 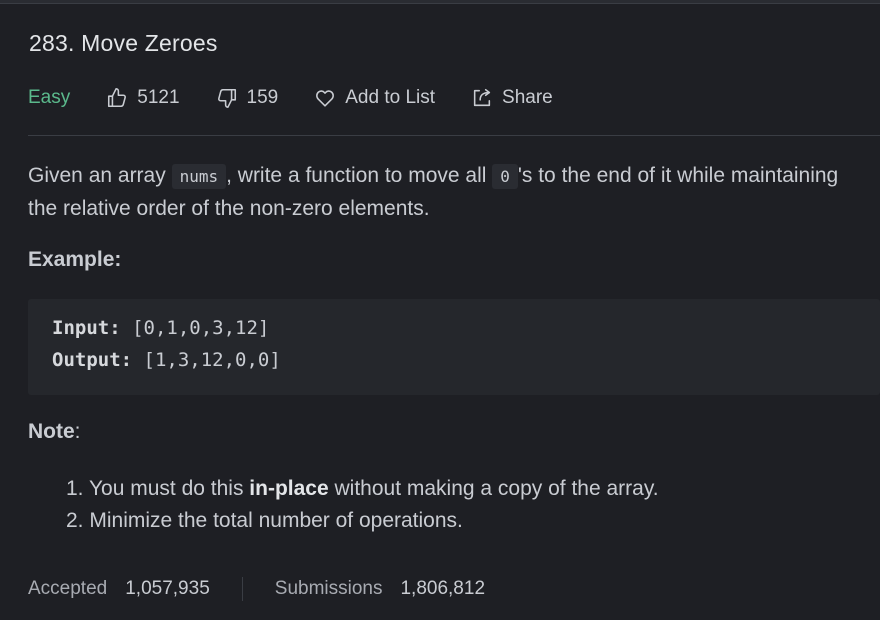 What do you see at coordinates (256, 589) in the screenshot?
I see `submission-stats: Accepted 1,057,935 Submissions 1,806,812` at bounding box center [256, 589].